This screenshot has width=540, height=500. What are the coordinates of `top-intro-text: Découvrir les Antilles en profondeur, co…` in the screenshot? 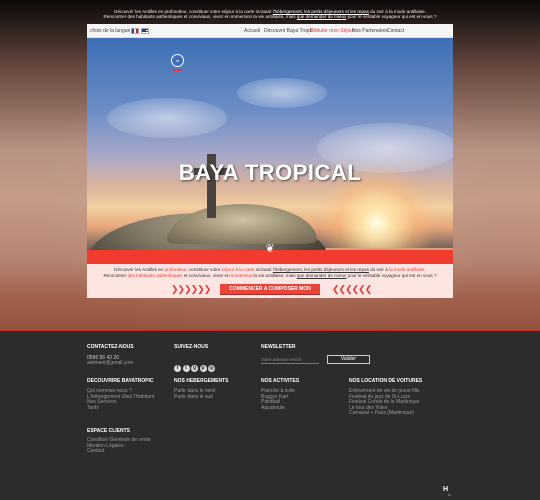 It's located at (270, 14).